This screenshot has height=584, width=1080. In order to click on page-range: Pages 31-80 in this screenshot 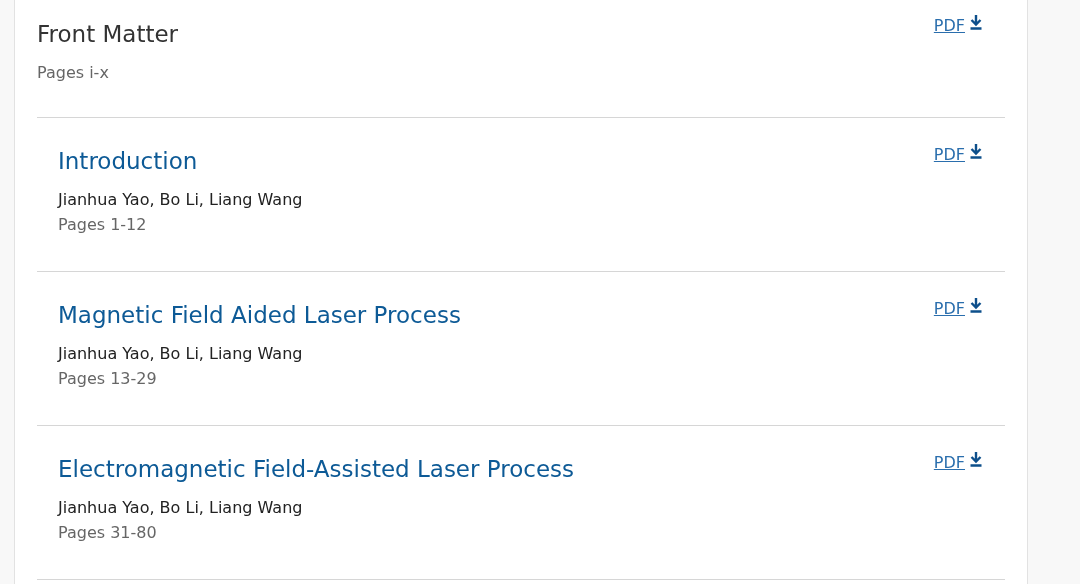, I will do `click(108, 532)`.